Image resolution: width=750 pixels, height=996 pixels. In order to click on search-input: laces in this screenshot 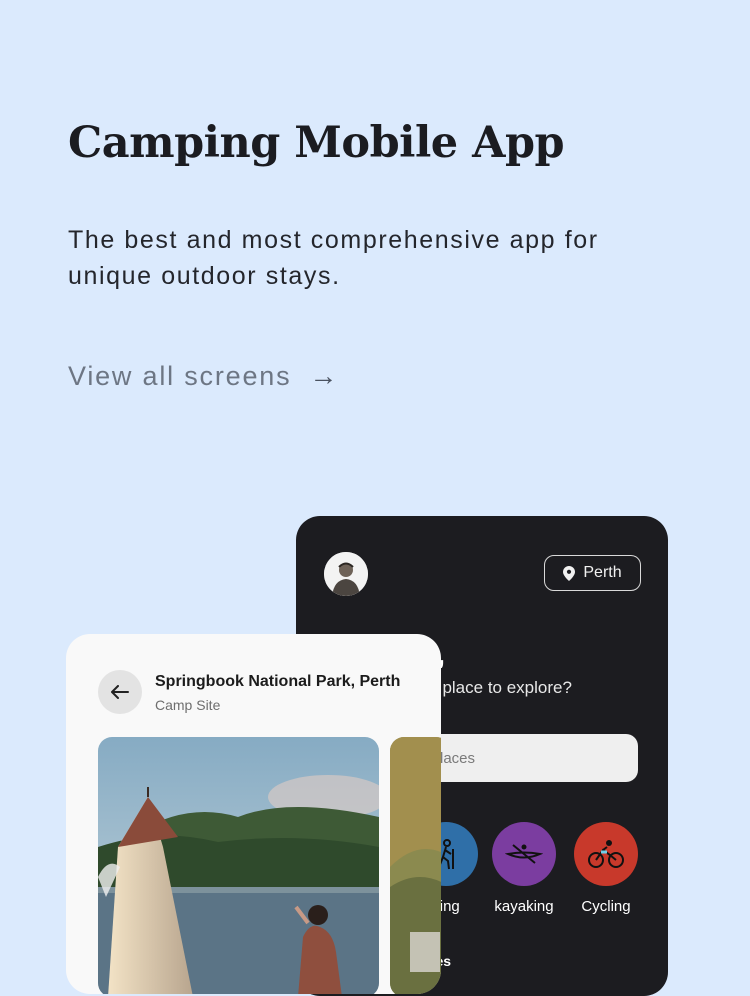, I will do `click(527, 758)`.